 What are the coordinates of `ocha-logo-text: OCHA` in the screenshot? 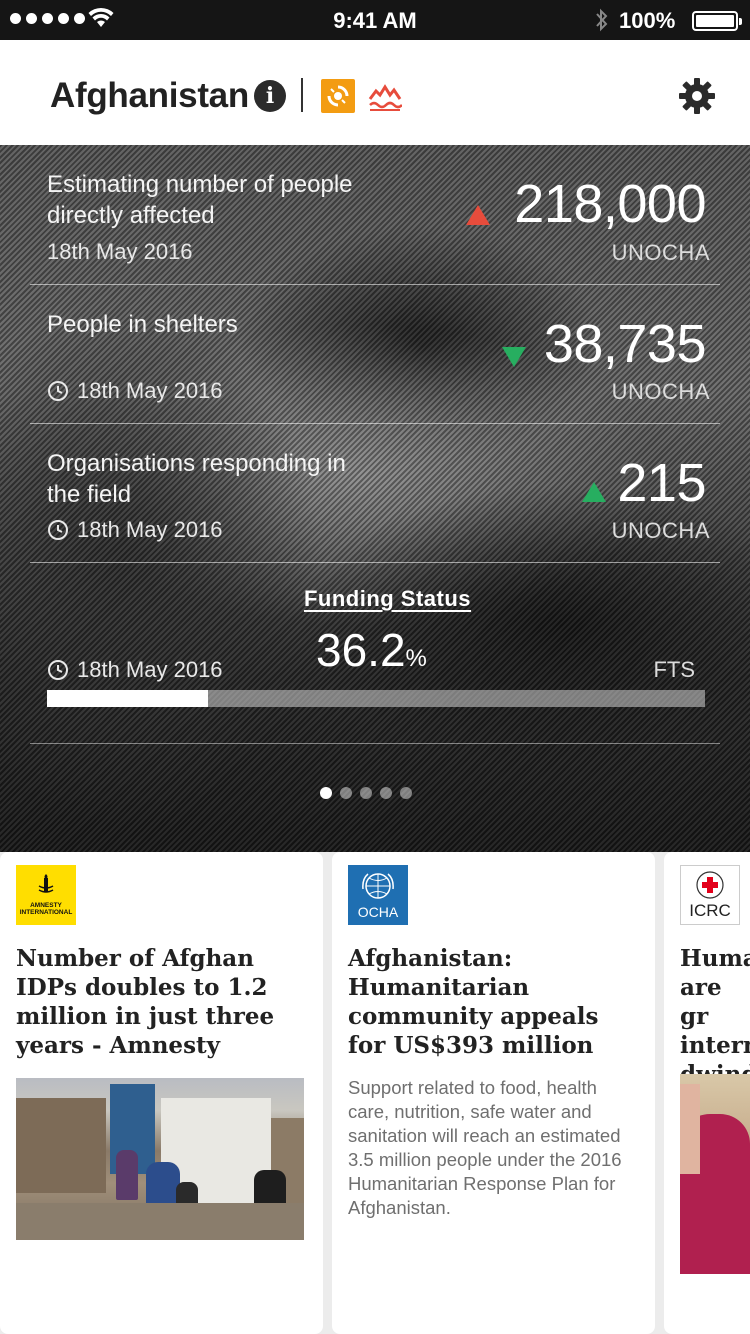 It's located at (378, 911).